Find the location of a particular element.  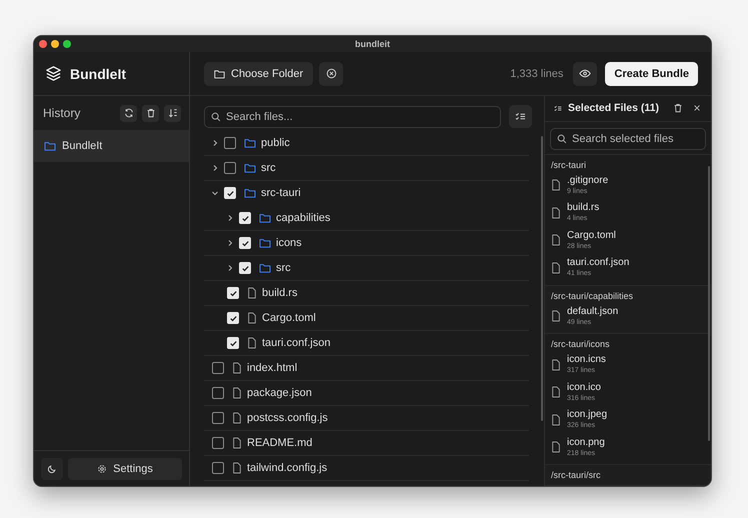

create-bundle-button: Create Bundle is located at coordinates (651, 74).